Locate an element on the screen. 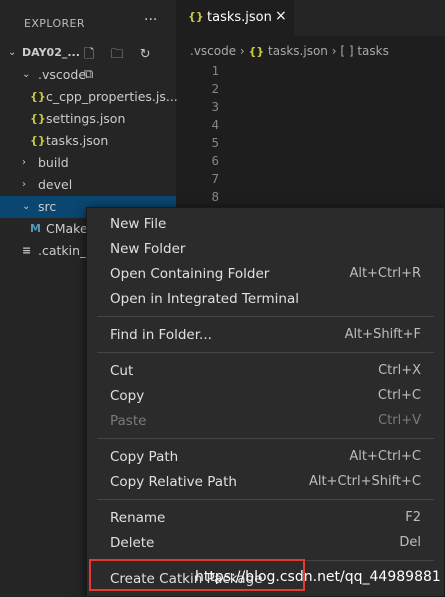 This screenshot has height=597, width=445. menu-item-label: Cut is located at coordinates (122, 371).